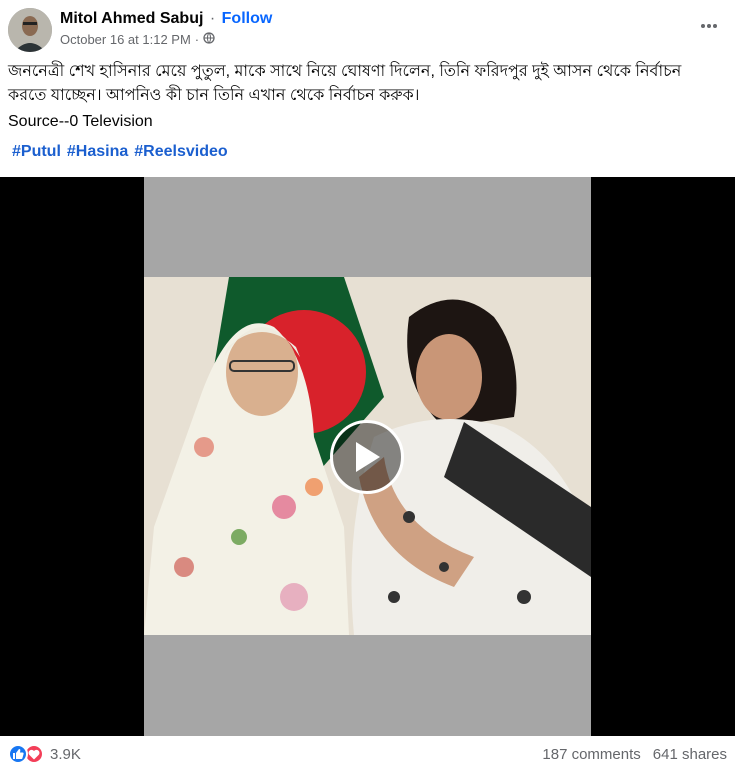  What do you see at coordinates (125, 39) in the screenshot?
I see `post-timestamp: October 16 at 1:12 PM` at bounding box center [125, 39].